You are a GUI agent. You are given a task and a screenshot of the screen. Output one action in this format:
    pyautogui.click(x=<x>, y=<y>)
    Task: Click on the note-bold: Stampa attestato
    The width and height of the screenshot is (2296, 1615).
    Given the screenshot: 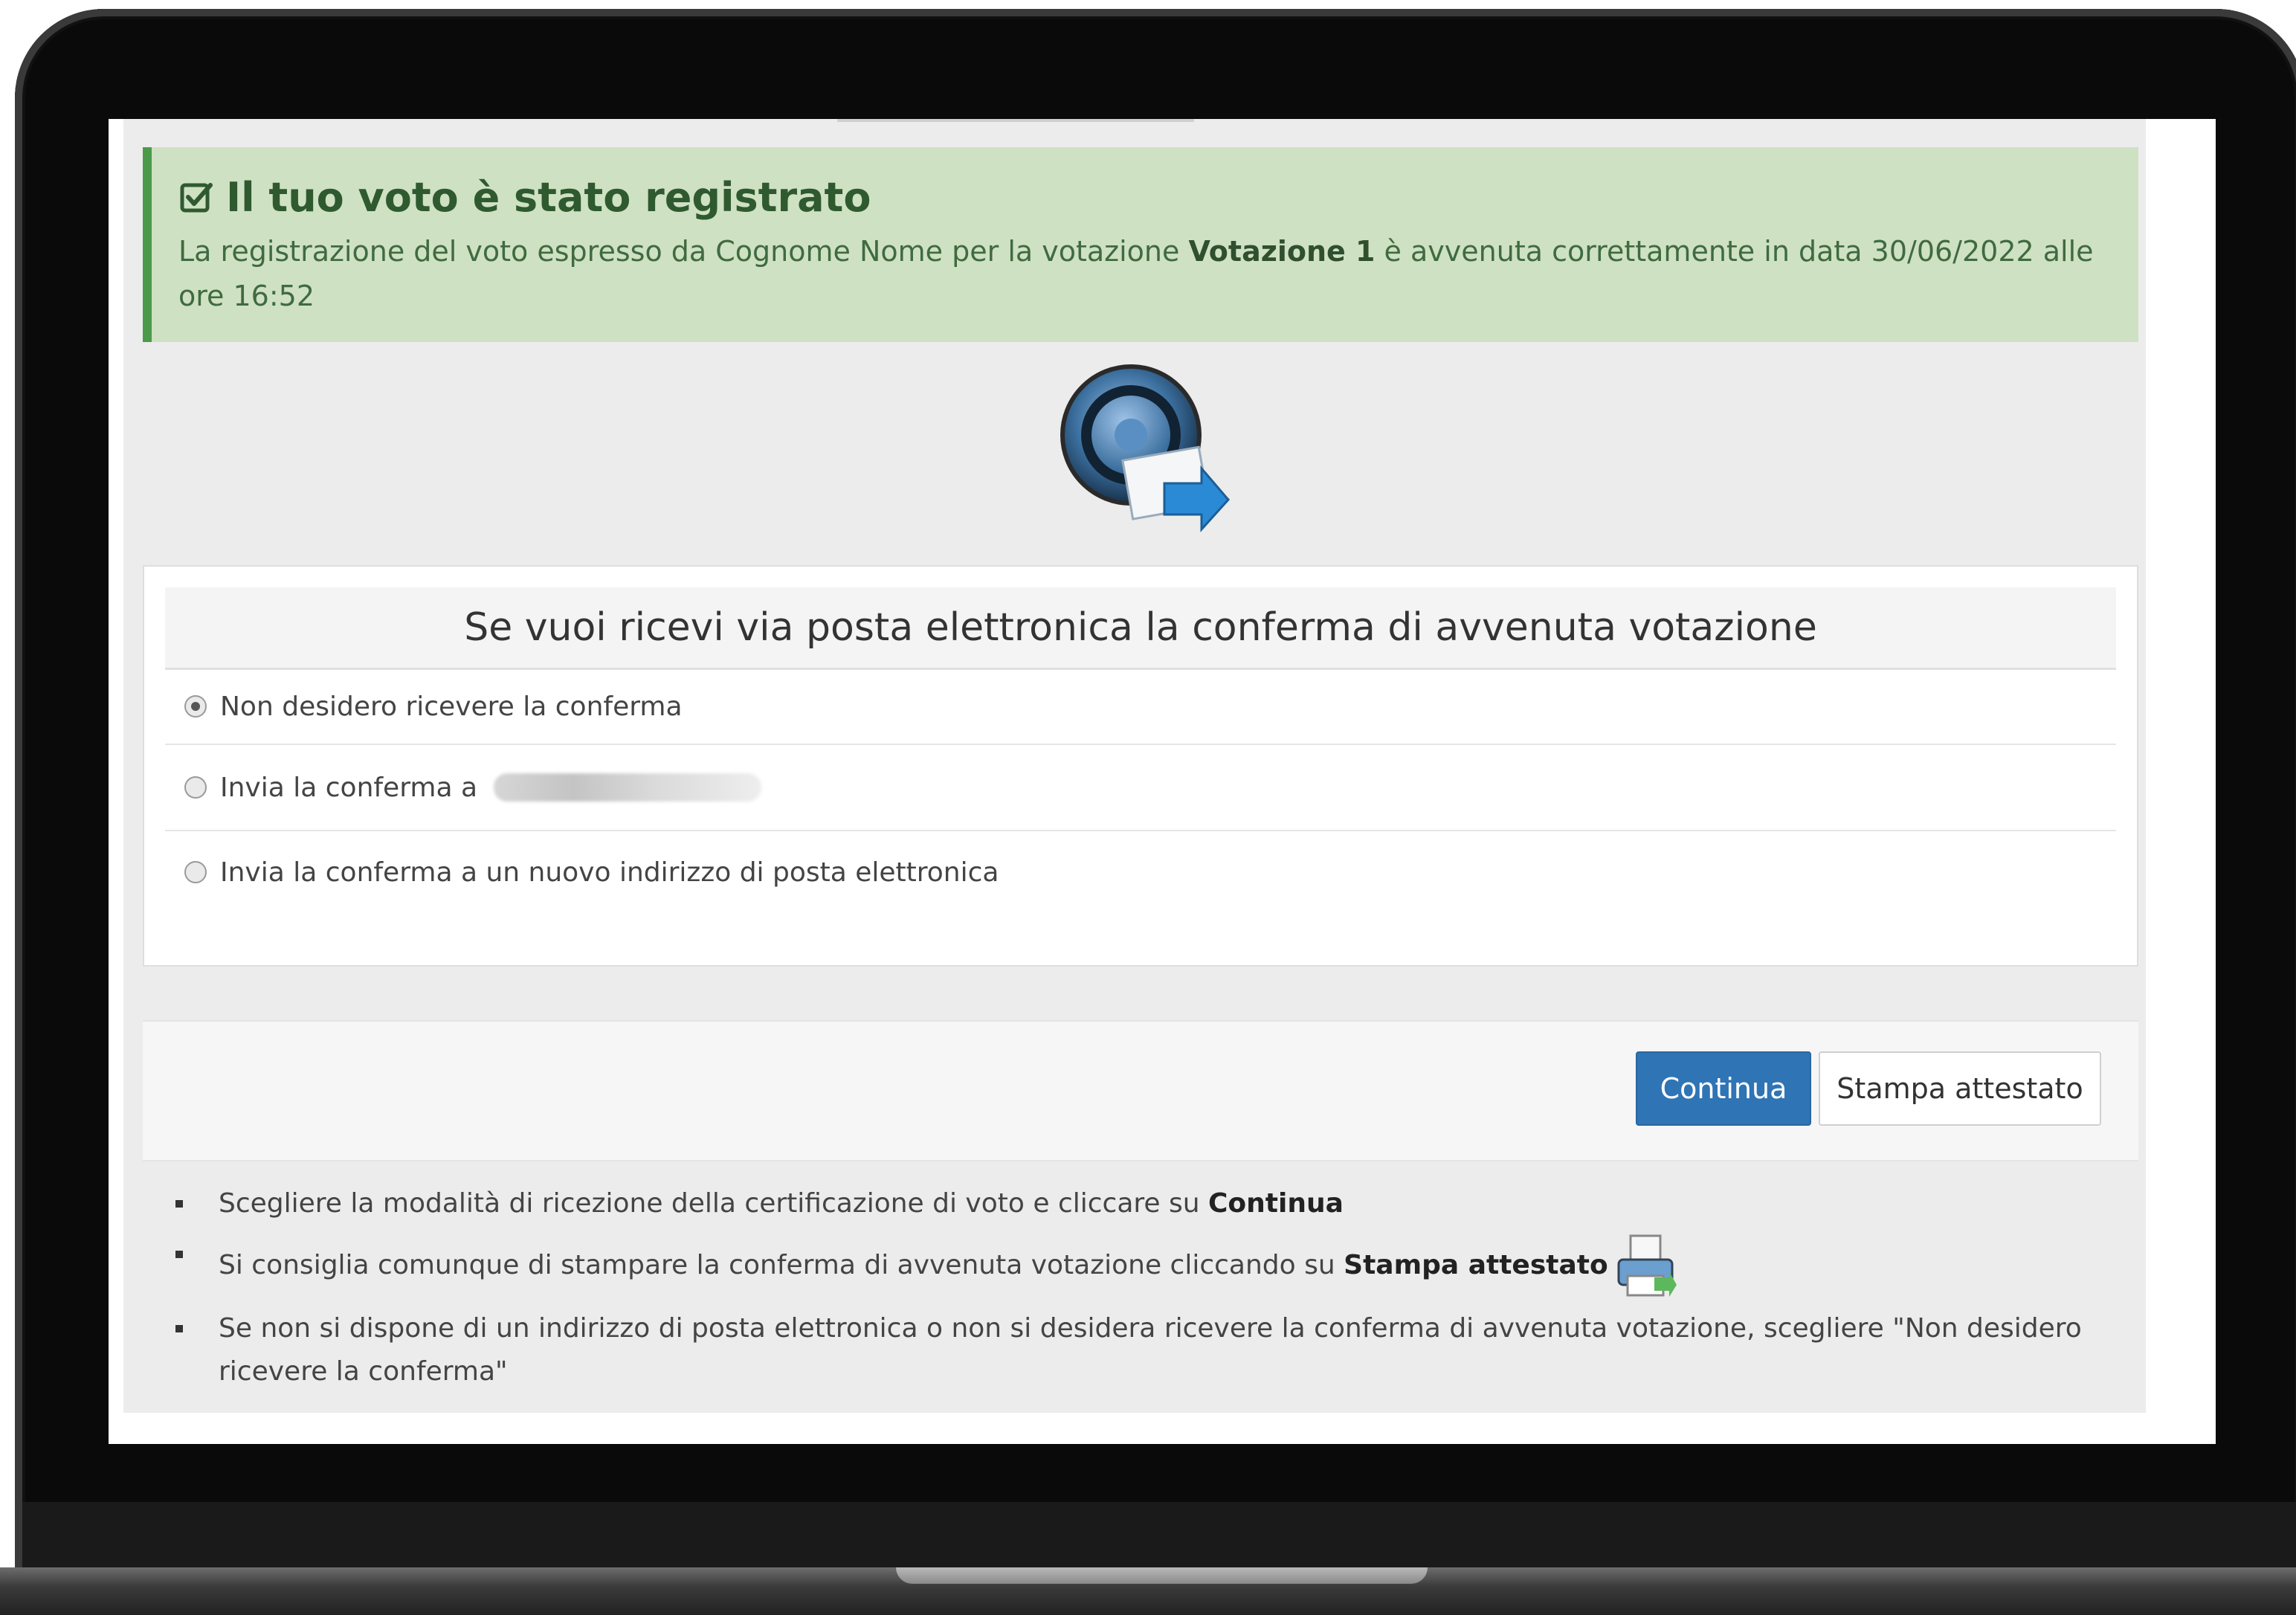 What is the action you would take?
    pyautogui.click(x=1476, y=1265)
    